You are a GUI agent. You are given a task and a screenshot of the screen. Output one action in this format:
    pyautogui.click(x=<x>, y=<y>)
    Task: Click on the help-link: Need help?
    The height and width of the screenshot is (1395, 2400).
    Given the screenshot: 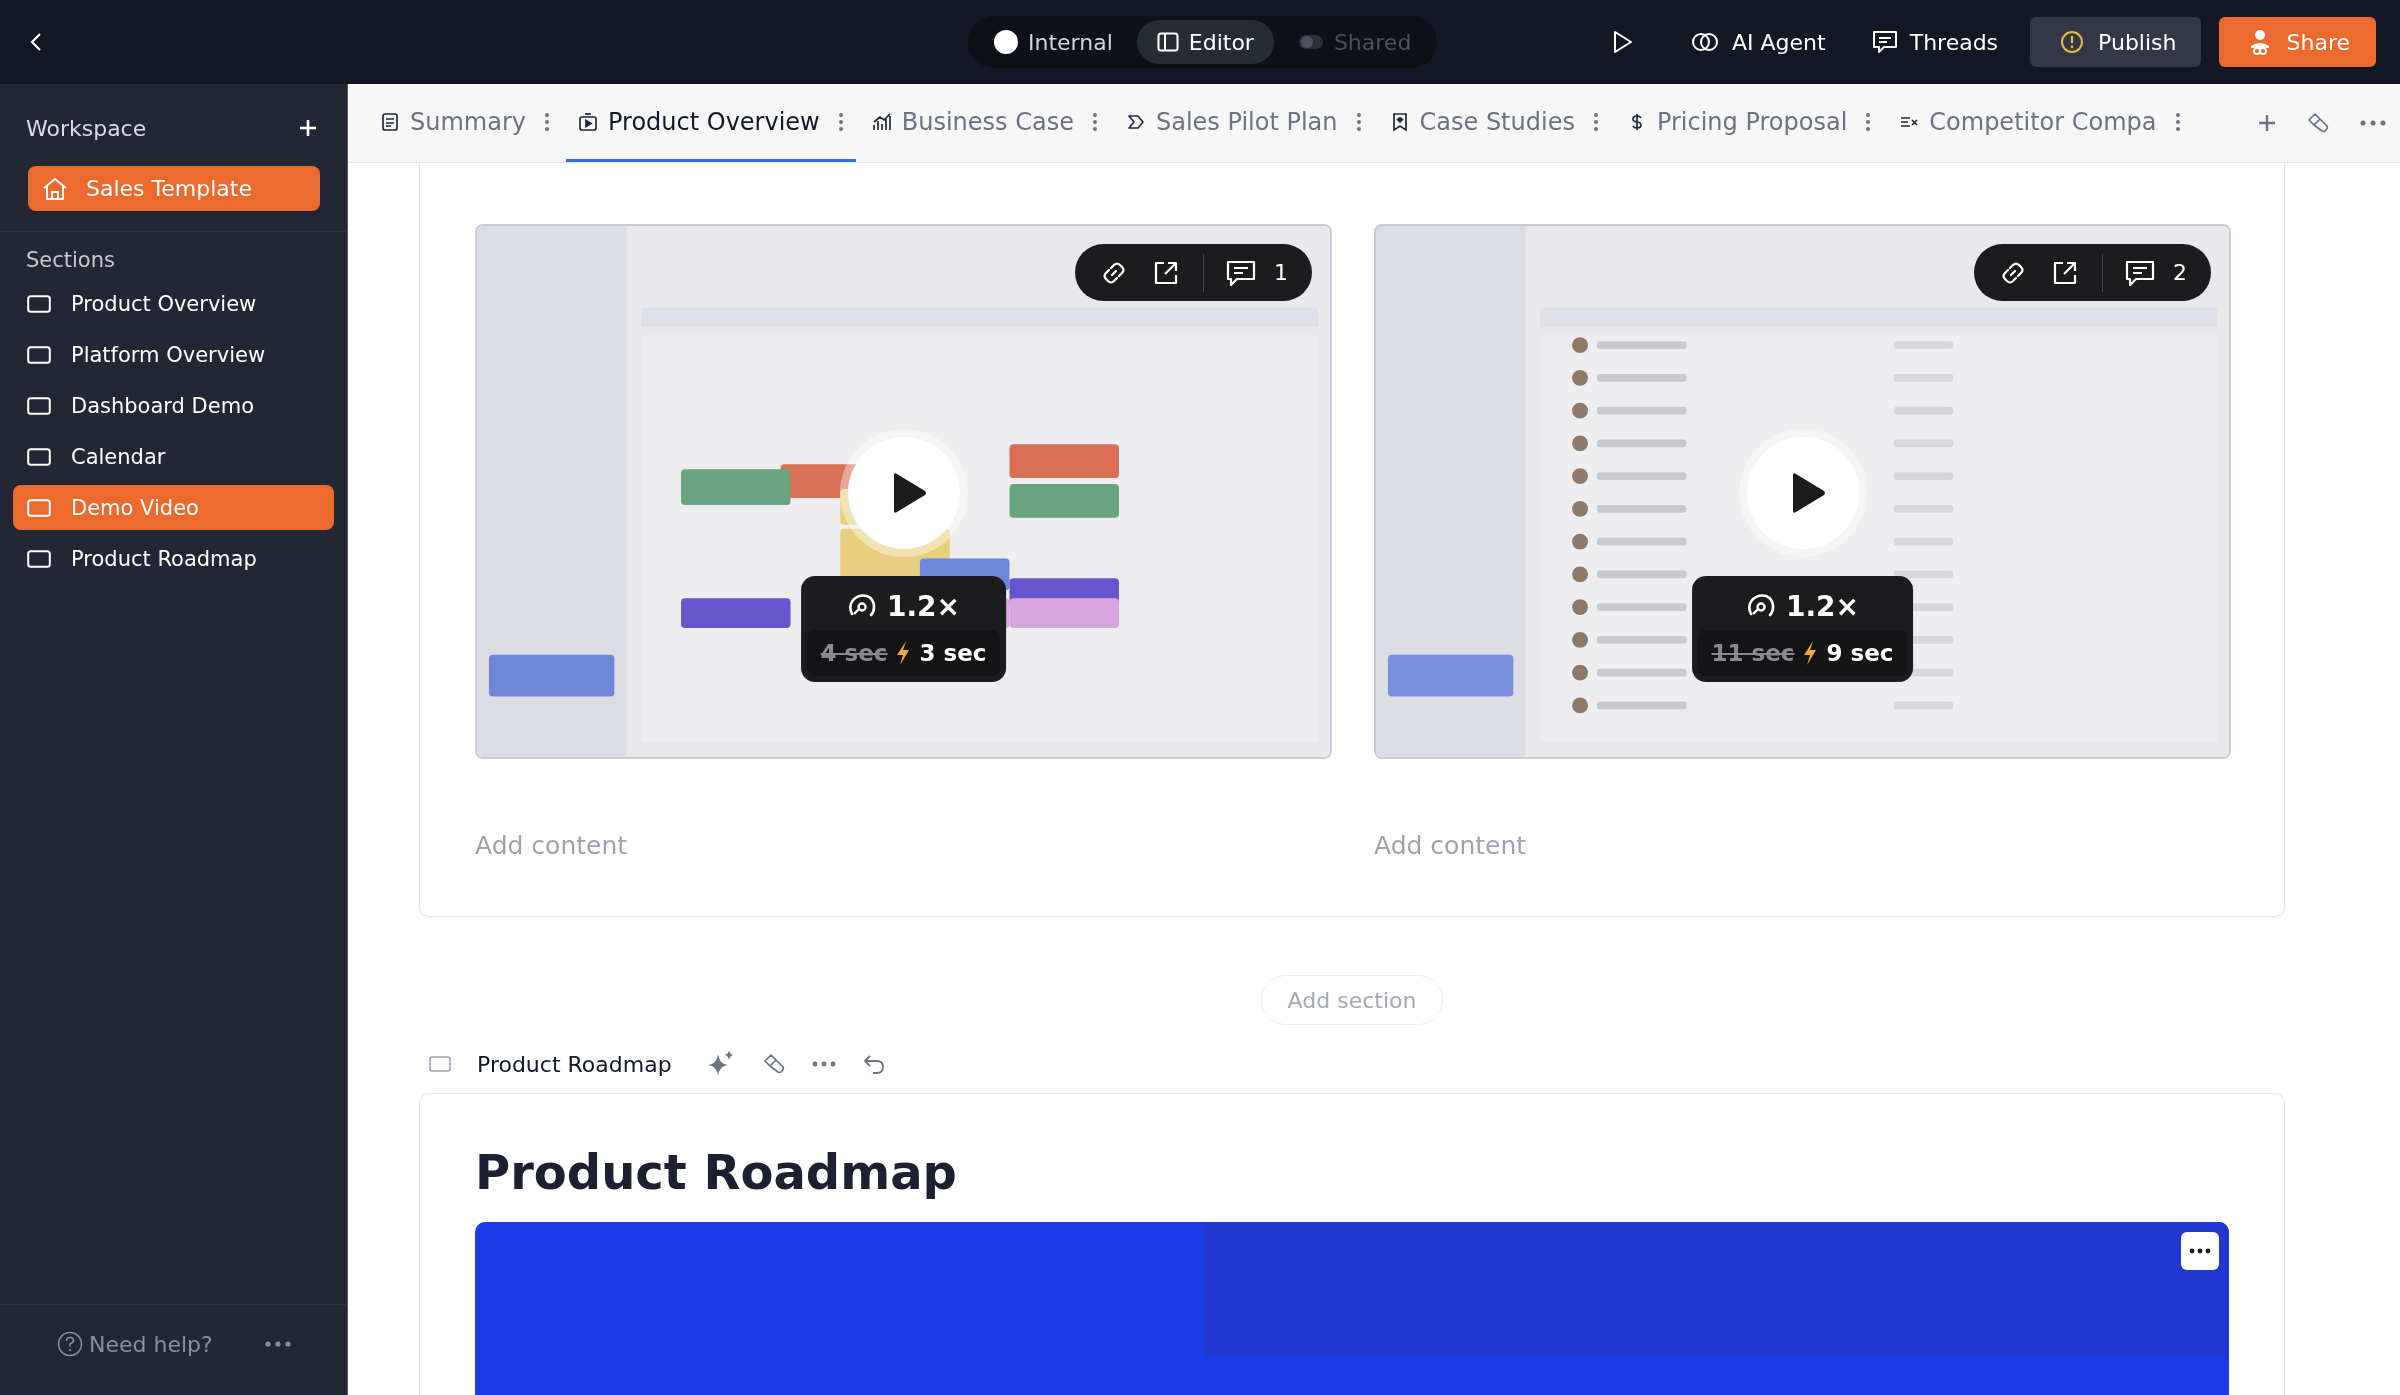 What is the action you would take?
    pyautogui.click(x=135, y=1344)
    